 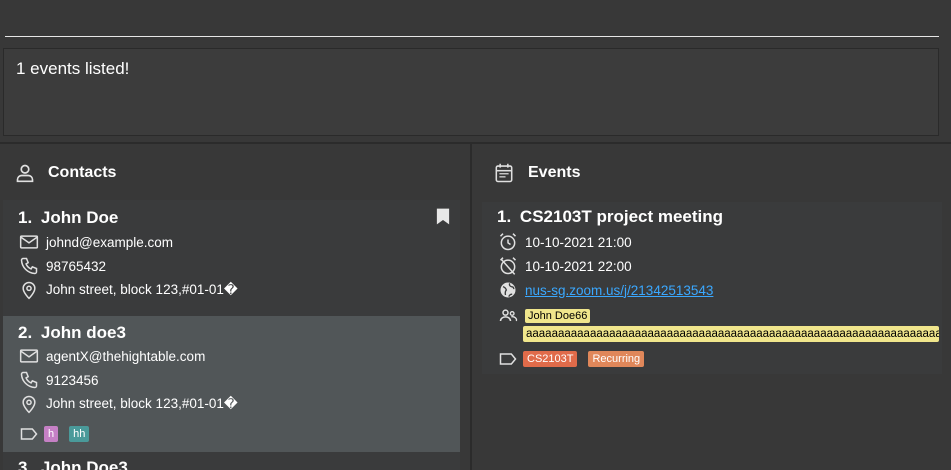 I want to click on contact-index: 3., so click(x=25, y=464).